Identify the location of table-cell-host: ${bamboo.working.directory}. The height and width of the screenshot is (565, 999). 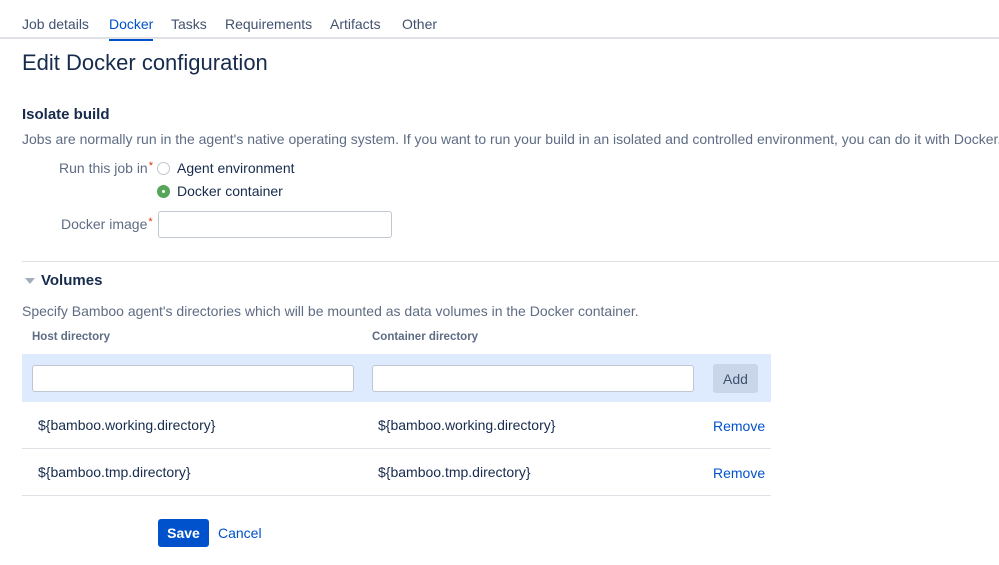
(127, 425).